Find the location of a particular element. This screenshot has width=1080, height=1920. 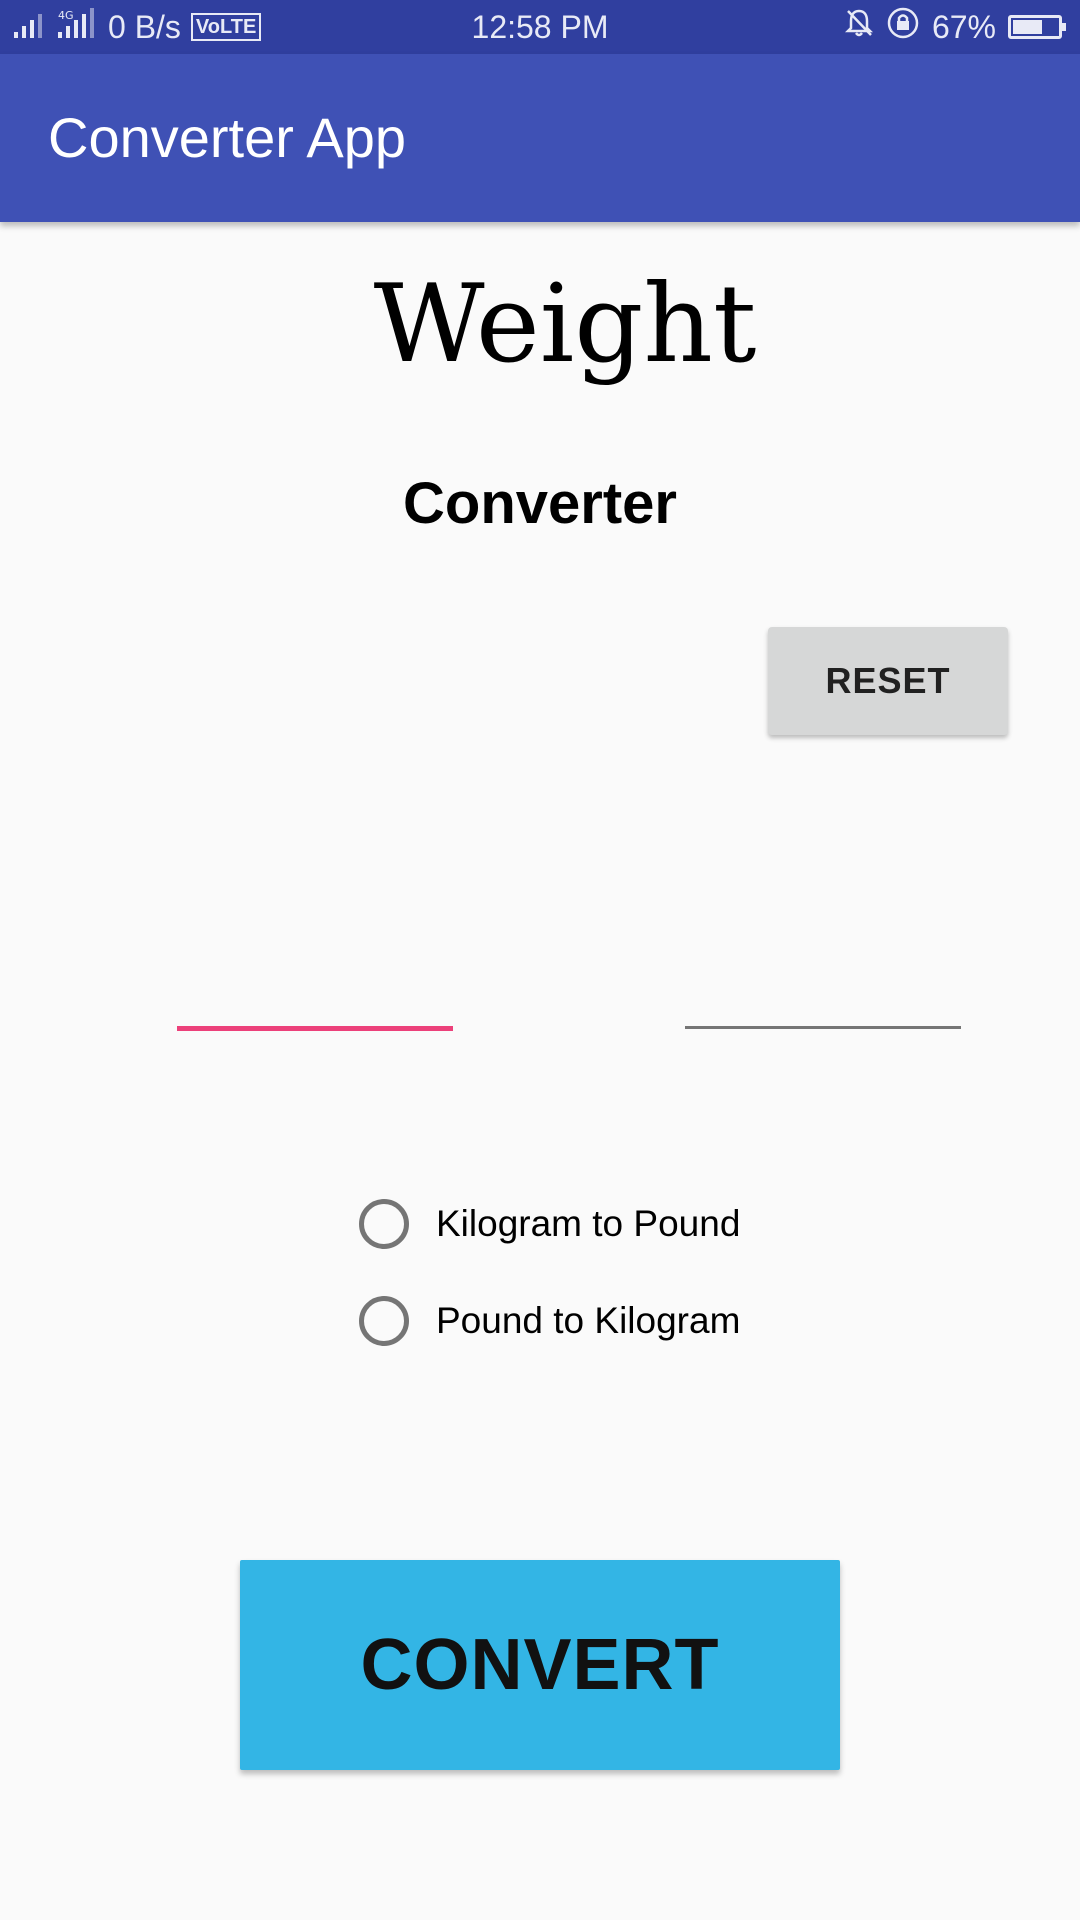

network-speed: 0 B/s is located at coordinates (144, 26).